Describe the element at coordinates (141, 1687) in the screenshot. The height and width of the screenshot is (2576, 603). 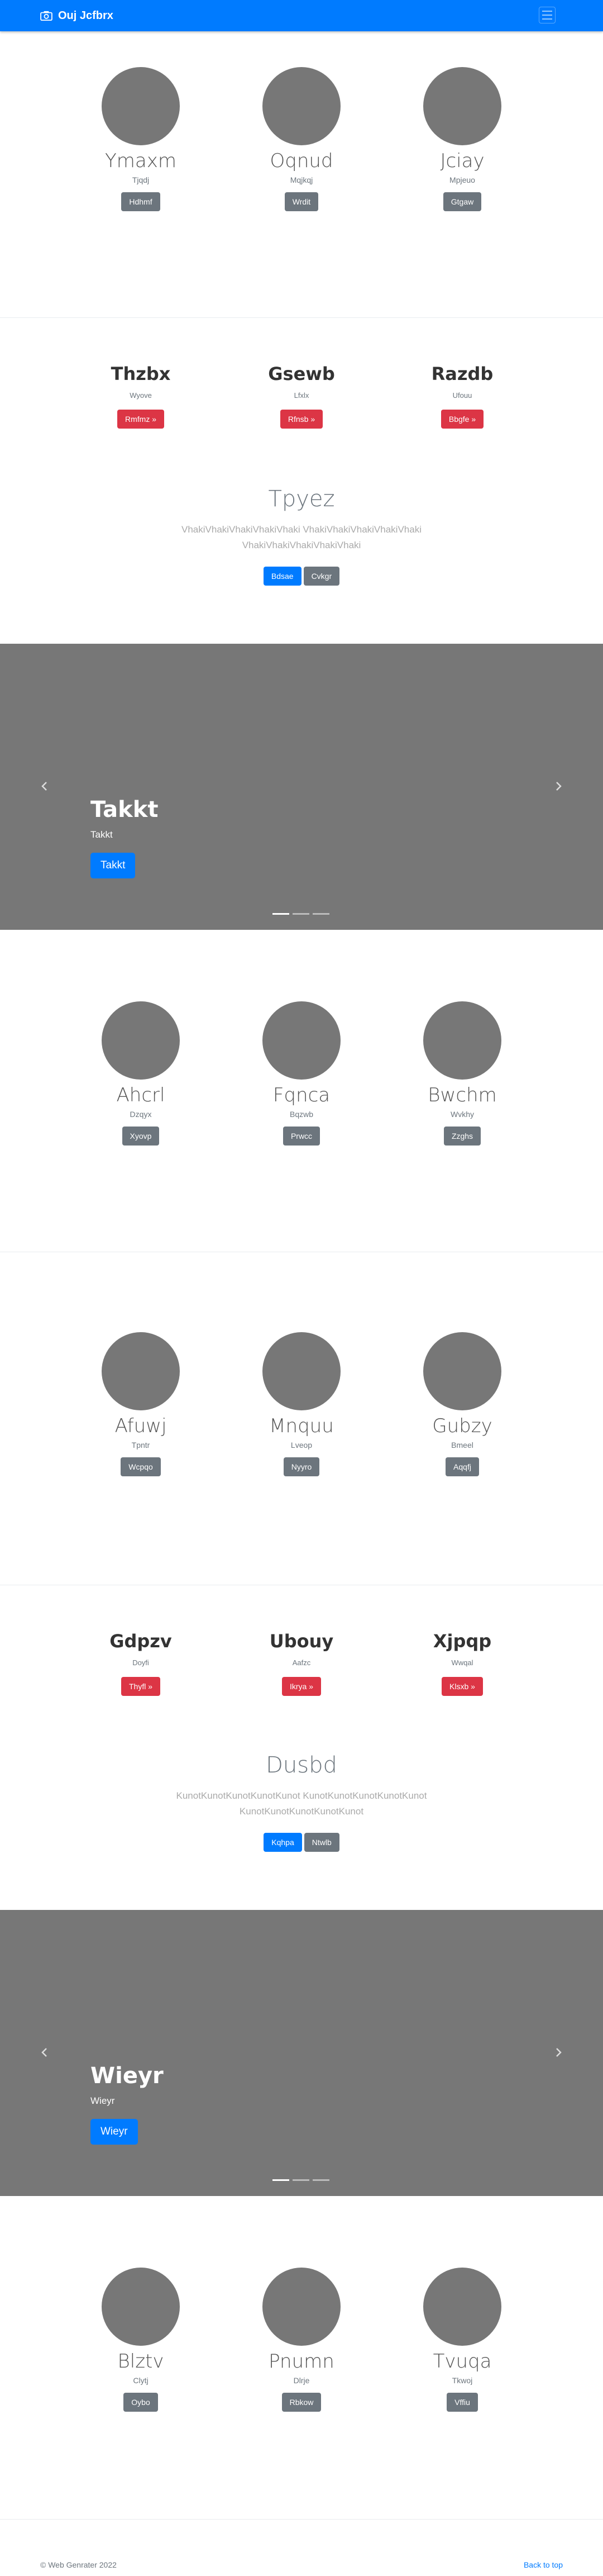
I see `feature-button: Thyfl »` at that location.